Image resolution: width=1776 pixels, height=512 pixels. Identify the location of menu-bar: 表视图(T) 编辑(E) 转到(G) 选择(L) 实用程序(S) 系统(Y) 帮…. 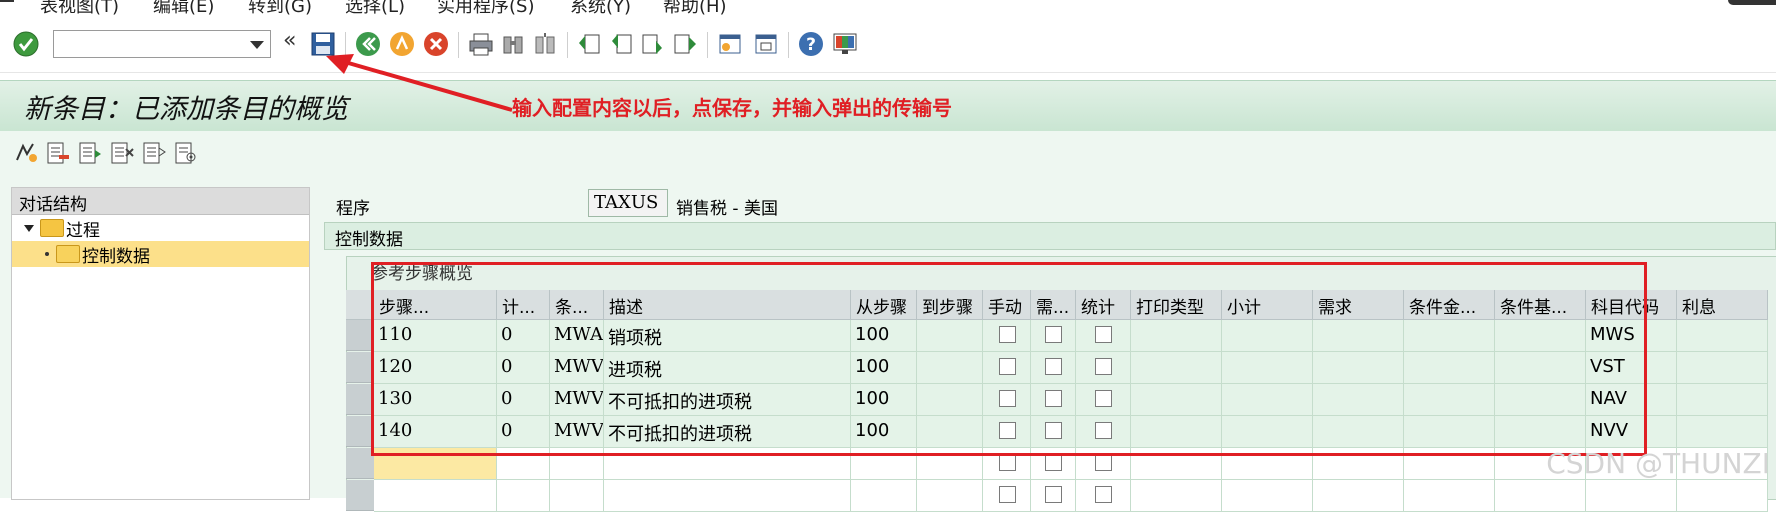
(888, 11).